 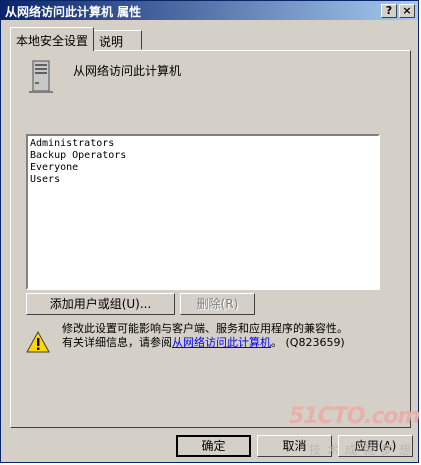 I want to click on remove-button: 删除(R), so click(x=217, y=304).